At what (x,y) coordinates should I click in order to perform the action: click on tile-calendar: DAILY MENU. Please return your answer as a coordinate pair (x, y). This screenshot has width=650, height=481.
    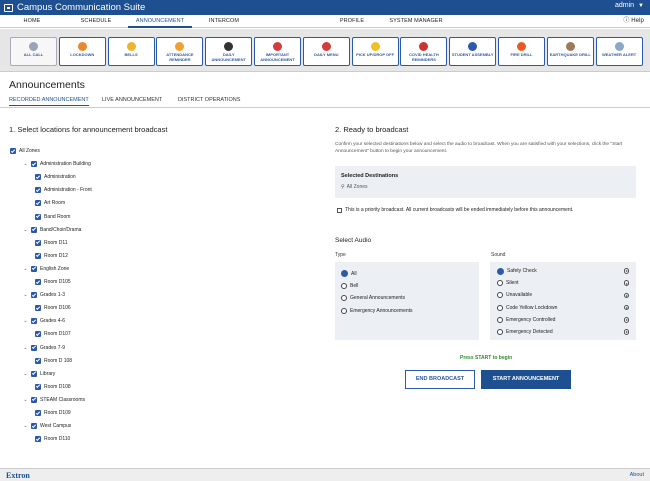
    Looking at the image, I should click on (326, 51).